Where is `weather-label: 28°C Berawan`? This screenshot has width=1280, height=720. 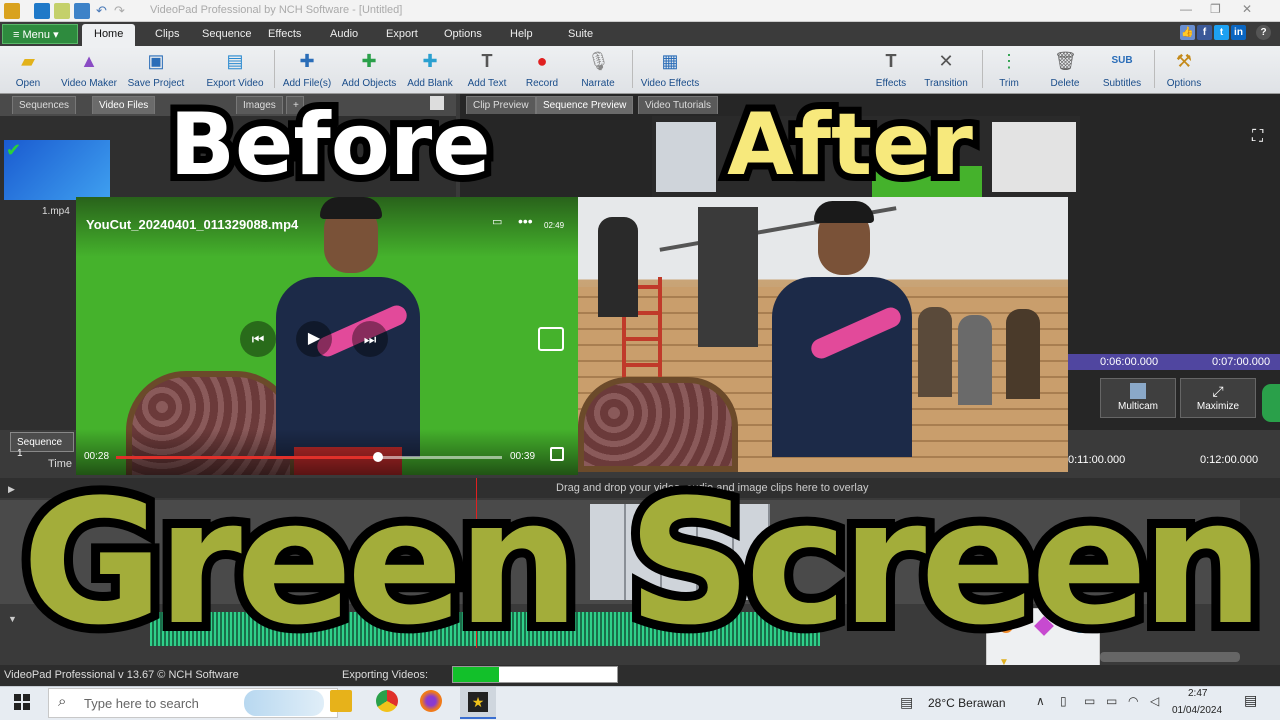
weather-label: 28°C Berawan is located at coordinates (967, 703).